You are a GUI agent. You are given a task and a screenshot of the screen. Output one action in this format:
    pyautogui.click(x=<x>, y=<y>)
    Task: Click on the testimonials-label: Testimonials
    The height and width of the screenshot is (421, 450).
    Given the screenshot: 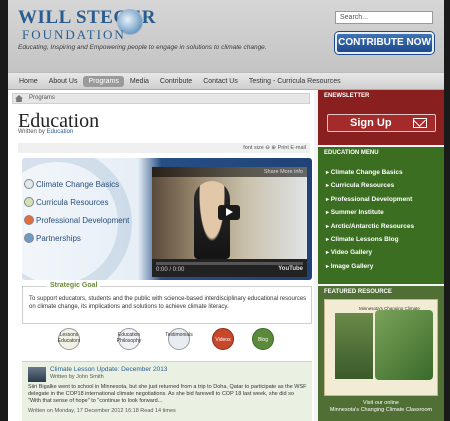 What is the action you would take?
    pyautogui.click(x=179, y=335)
    